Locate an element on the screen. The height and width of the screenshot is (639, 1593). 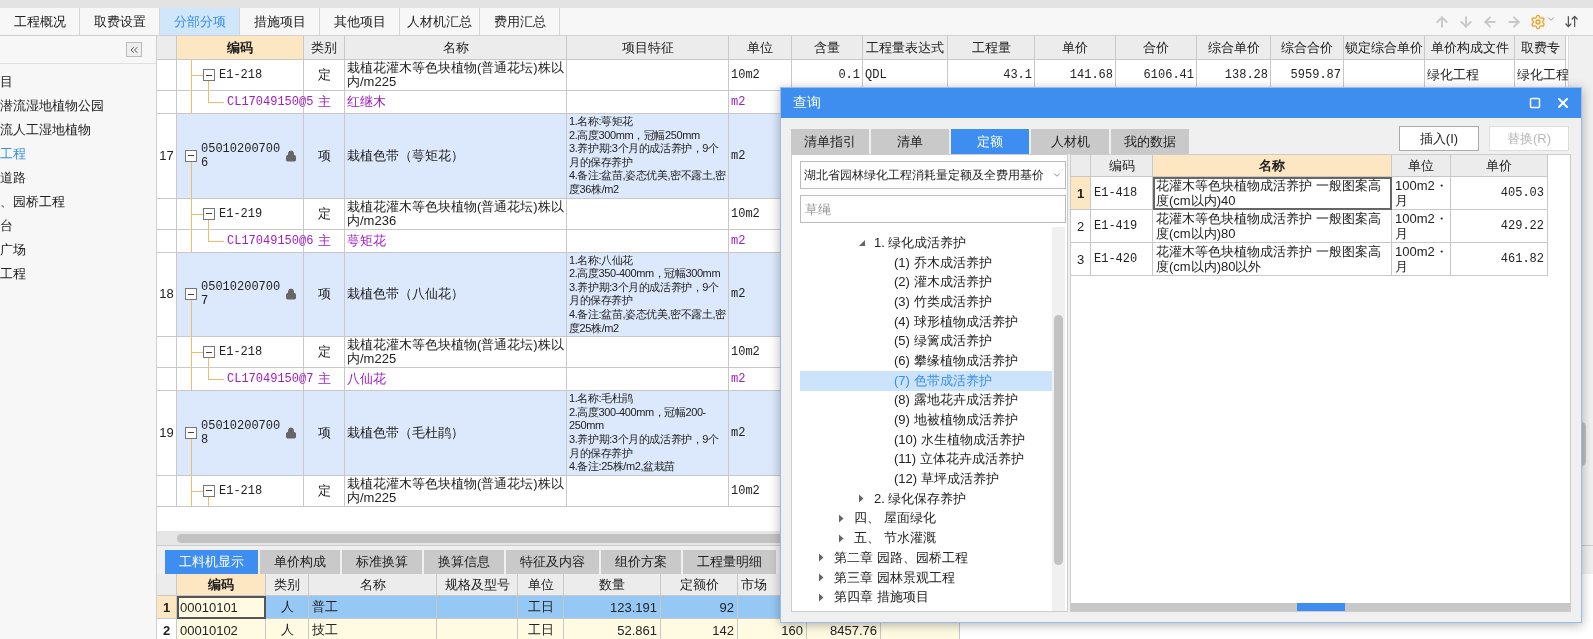
collapse-arrow-icon is located at coordinates (862, 242).